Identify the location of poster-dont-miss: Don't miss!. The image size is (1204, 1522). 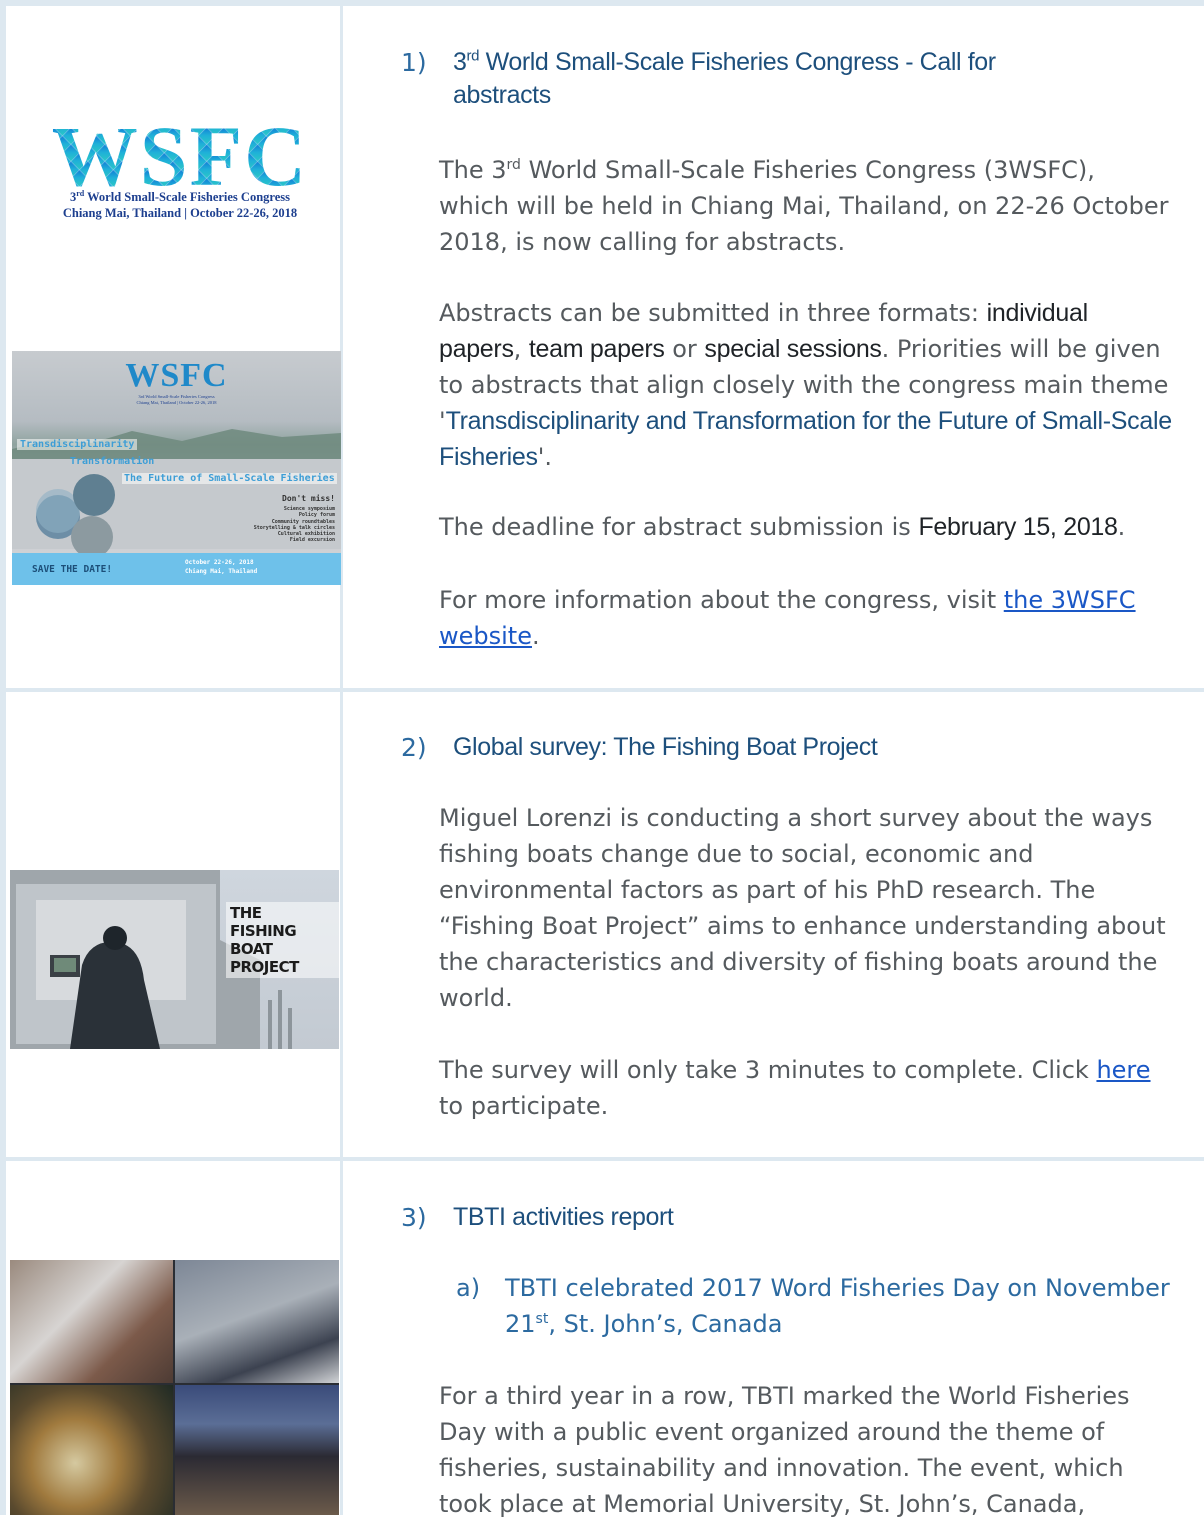
(308, 498).